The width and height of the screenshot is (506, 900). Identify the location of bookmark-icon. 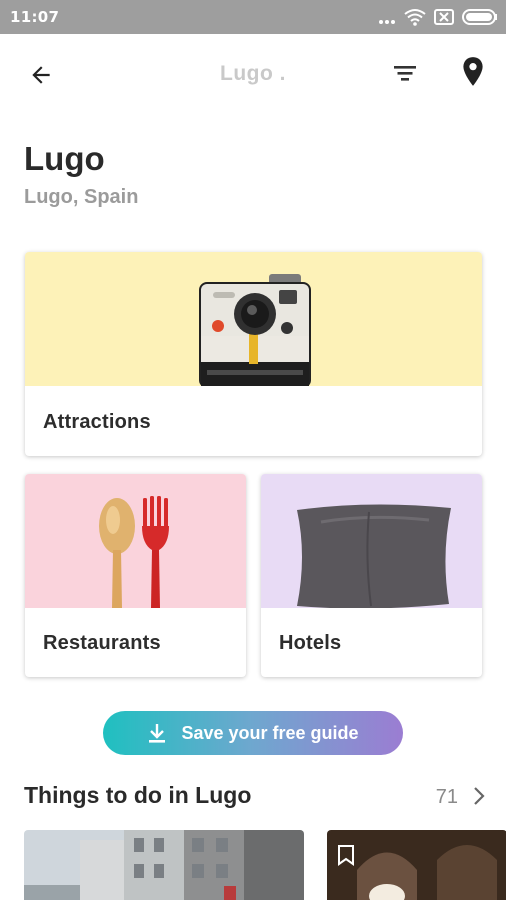
(346, 855).